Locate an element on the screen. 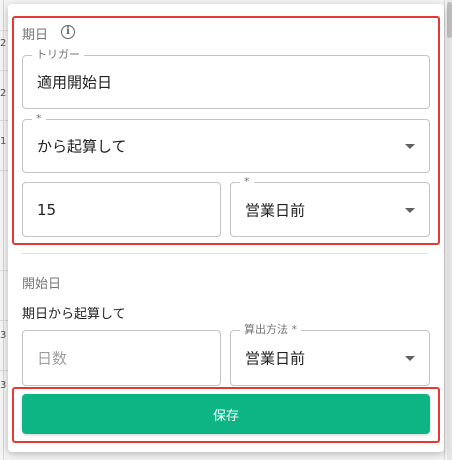 The height and width of the screenshot is (460, 452). days-value: 15 is located at coordinates (47, 209).